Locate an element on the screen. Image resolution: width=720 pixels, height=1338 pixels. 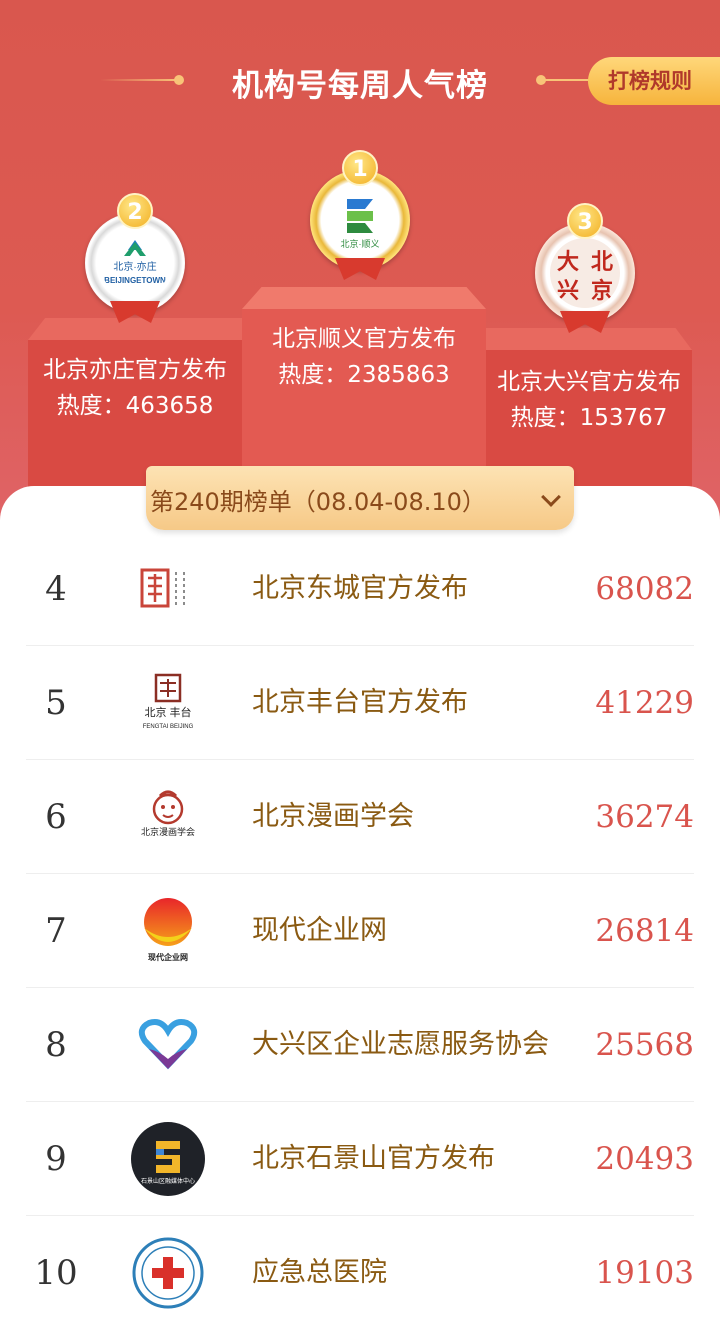
yizhuang-logo-subtext: BEIJINGETOWN is located at coordinates (135, 280).